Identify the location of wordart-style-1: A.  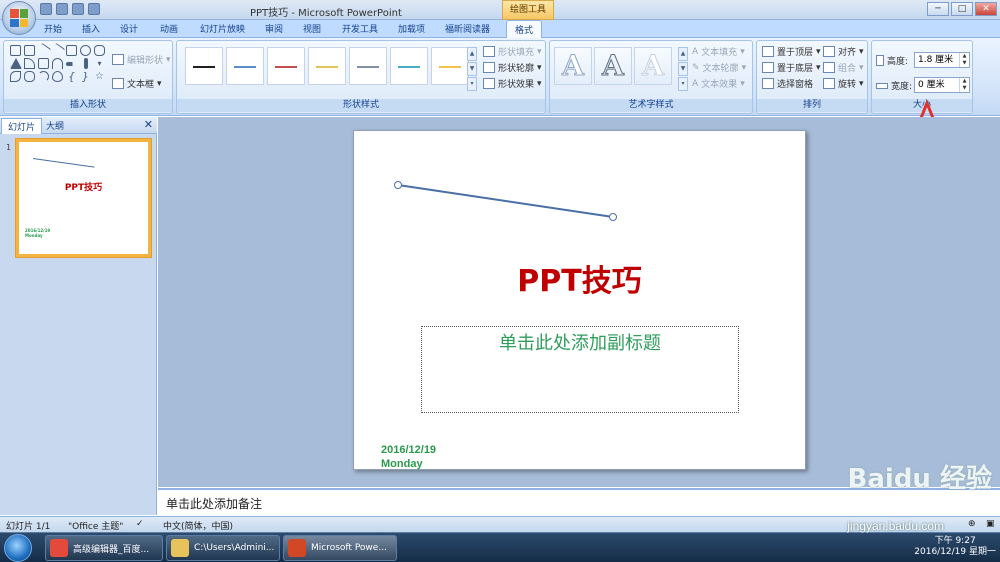
(573, 66).